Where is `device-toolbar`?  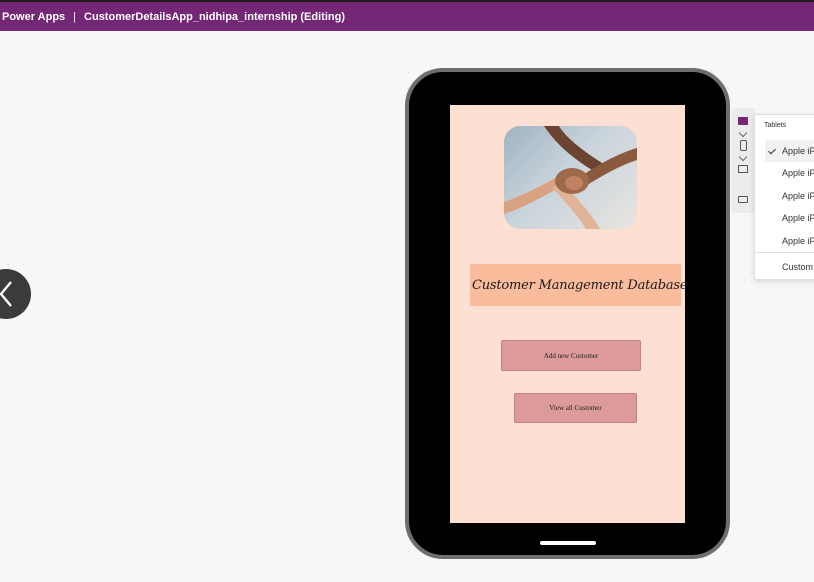 device-toolbar is located at coordinates (743, 160).